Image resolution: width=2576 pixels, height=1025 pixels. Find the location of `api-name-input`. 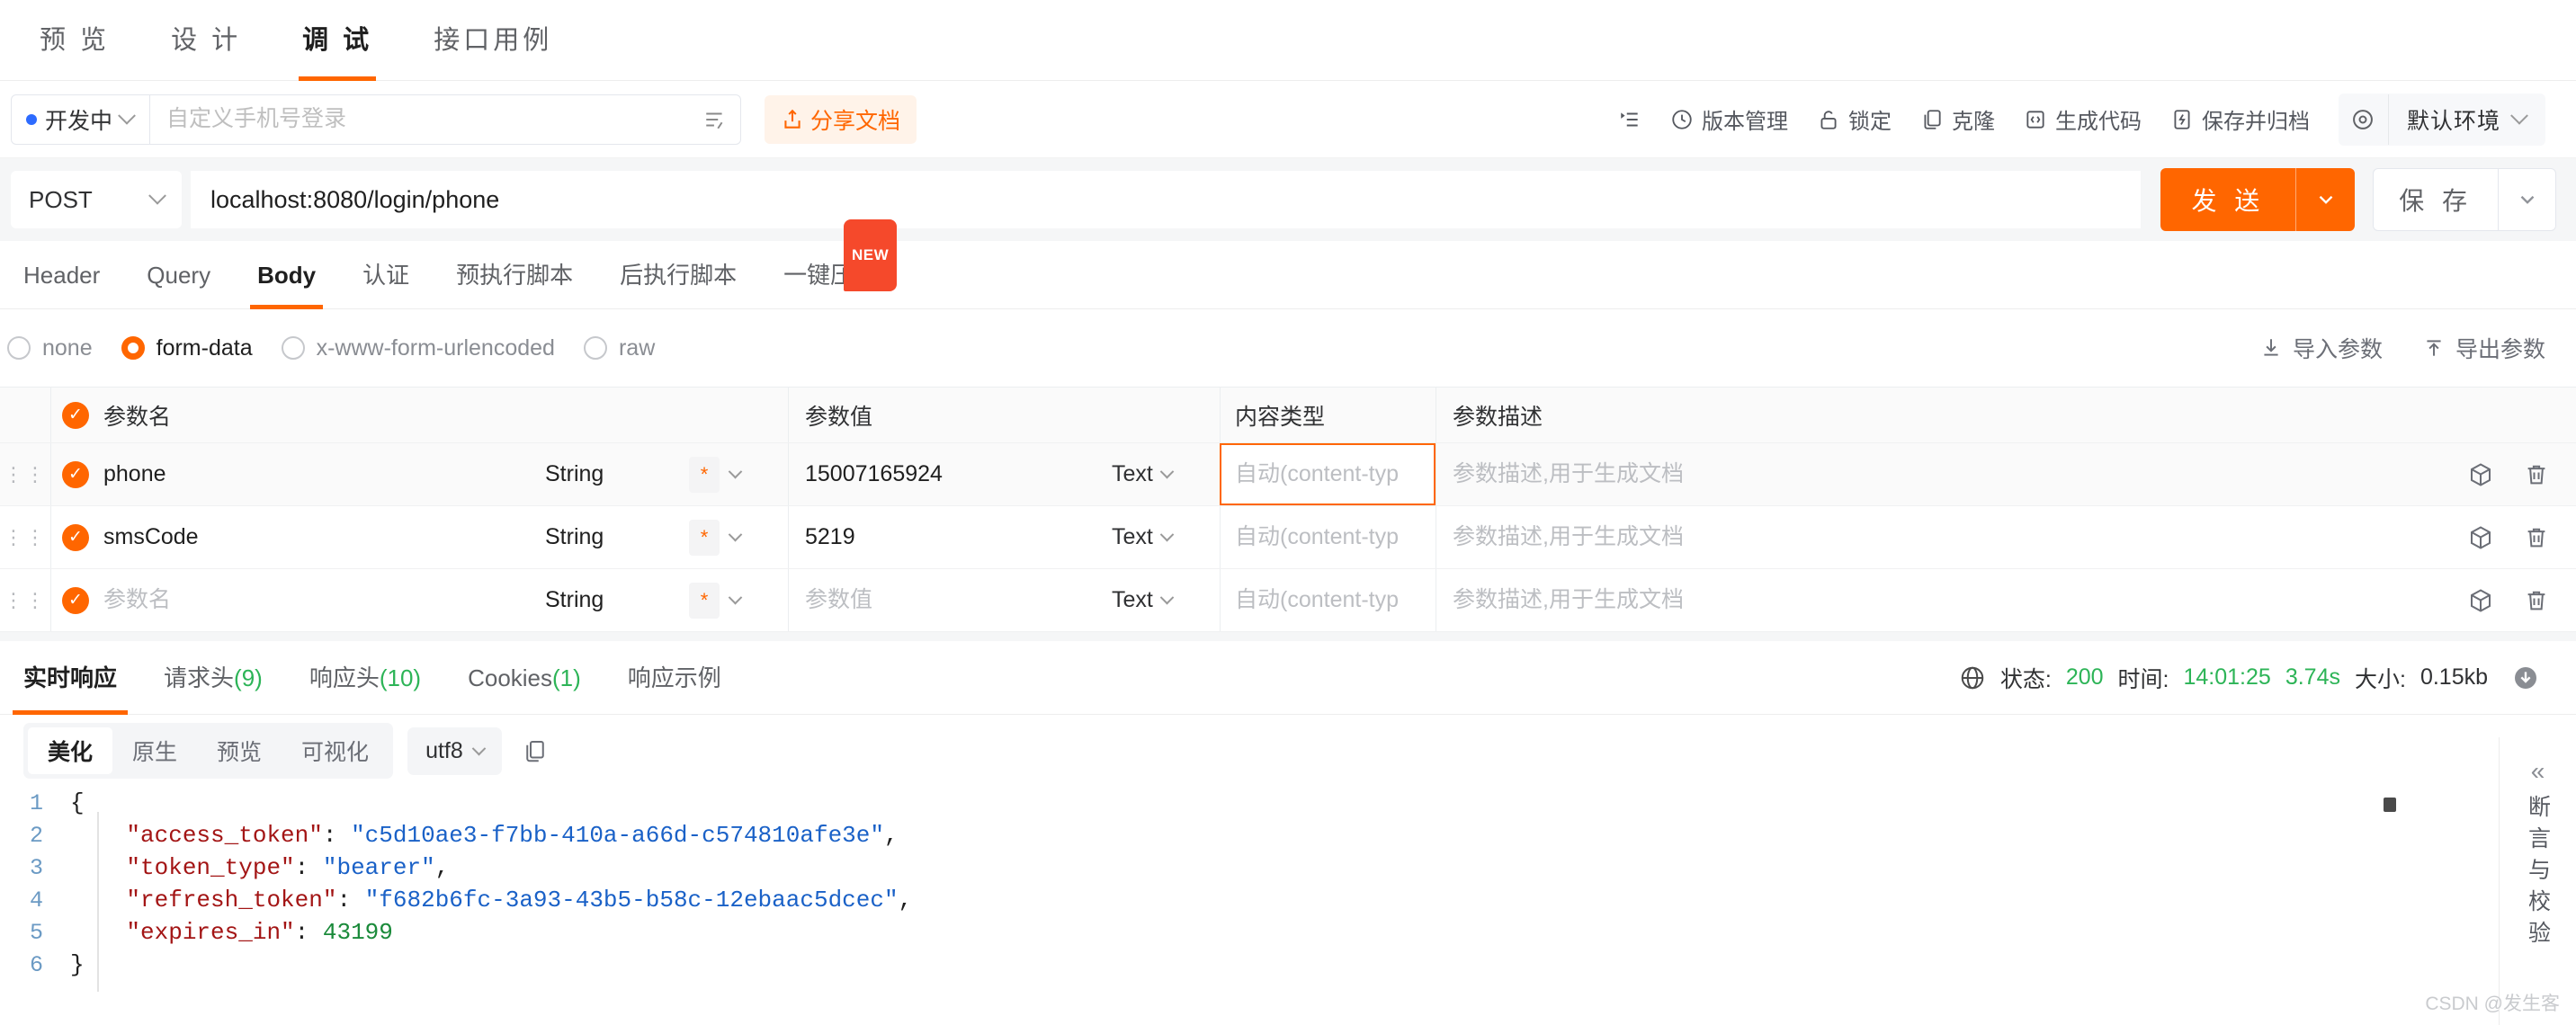

api-name-input is located at coordinates (420, 119).